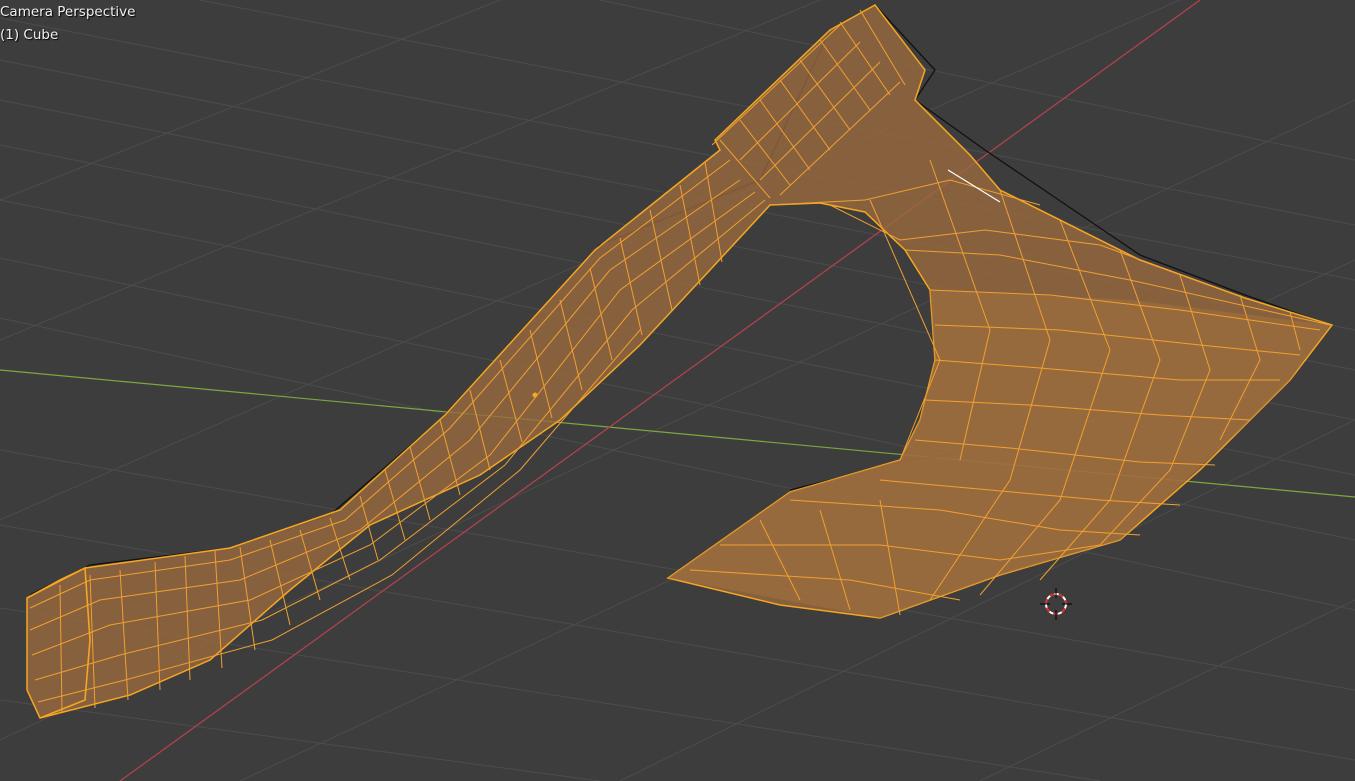  I want to click on active-object-label: (1) Cube, so click(29, 35).